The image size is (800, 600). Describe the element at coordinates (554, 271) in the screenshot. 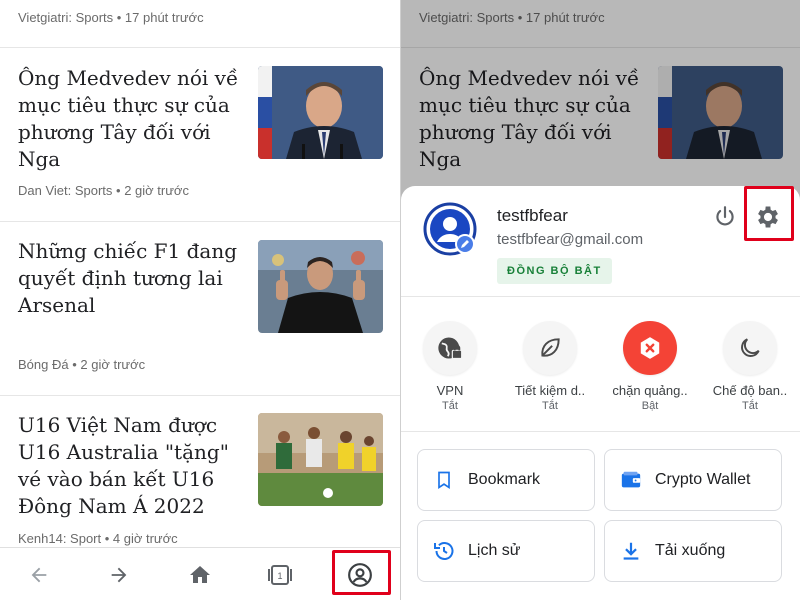

I see `sync-status-badge: ĐỒNG BỘ BẬT` at that location.